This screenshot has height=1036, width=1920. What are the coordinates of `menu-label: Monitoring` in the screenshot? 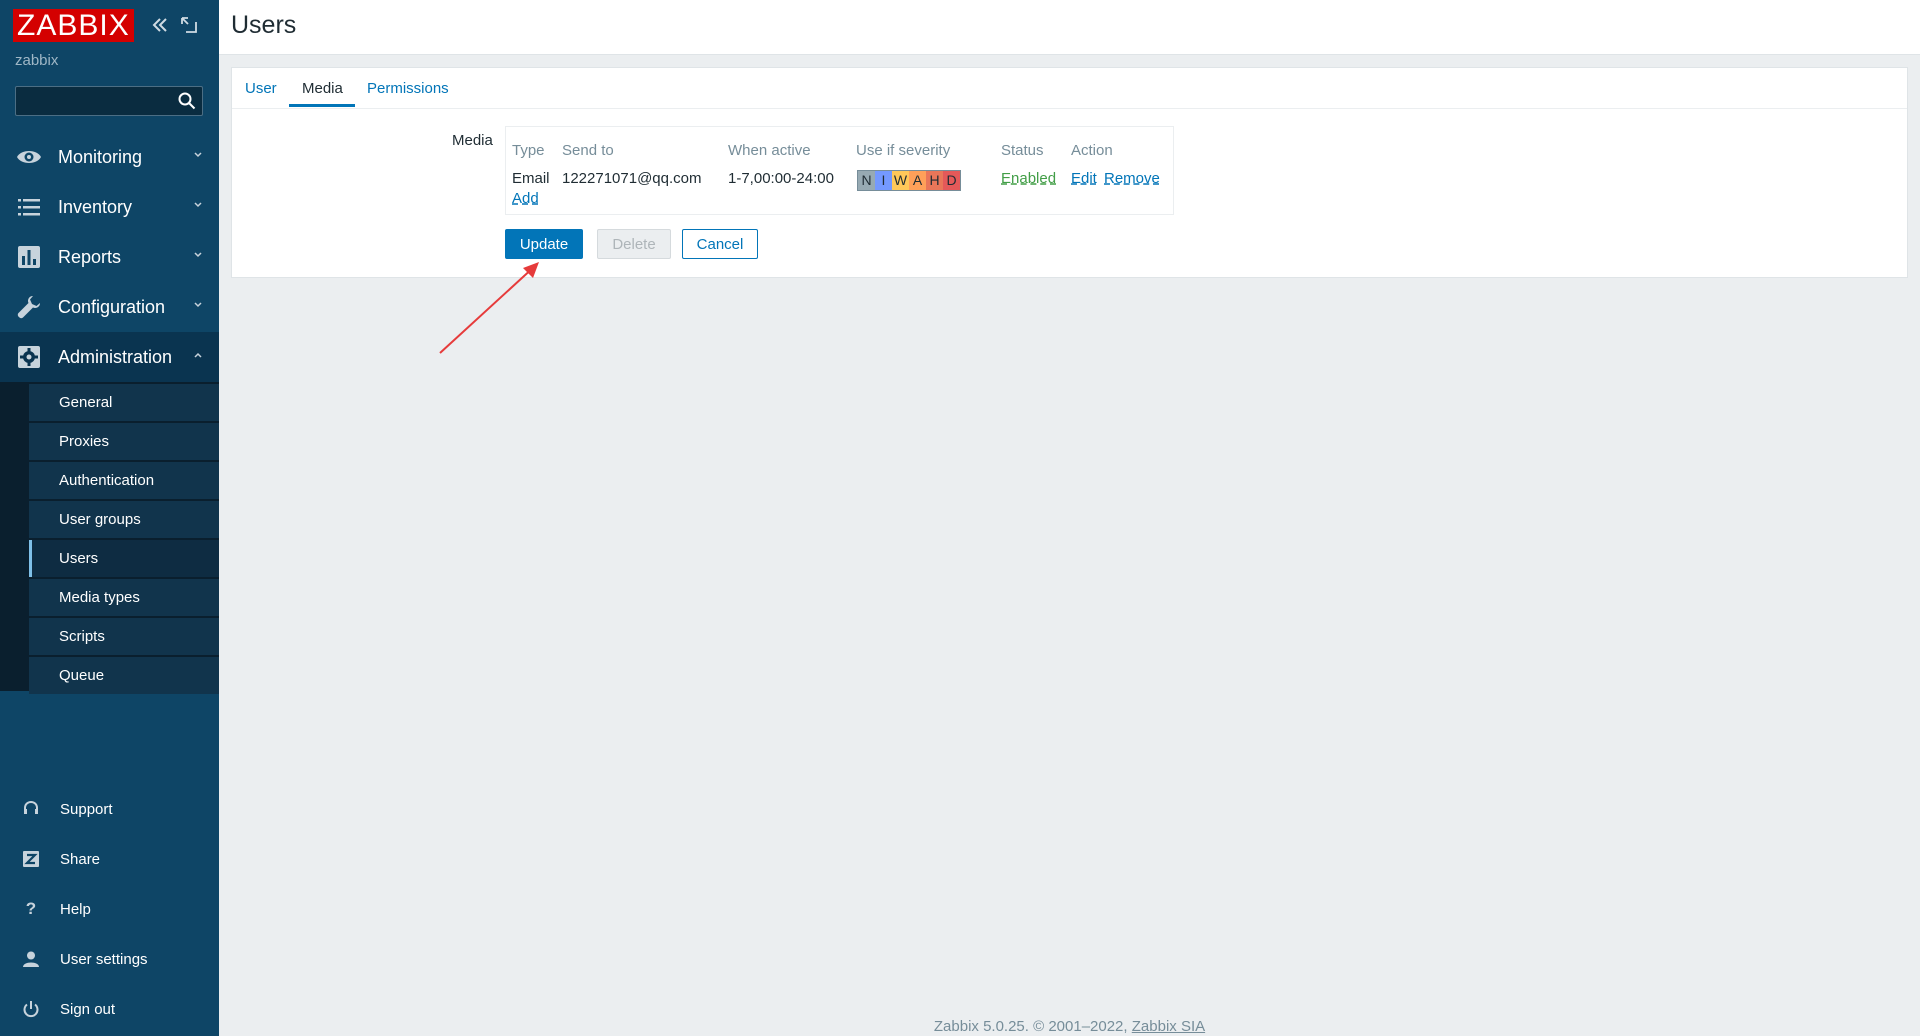 It's located at (100, 156).